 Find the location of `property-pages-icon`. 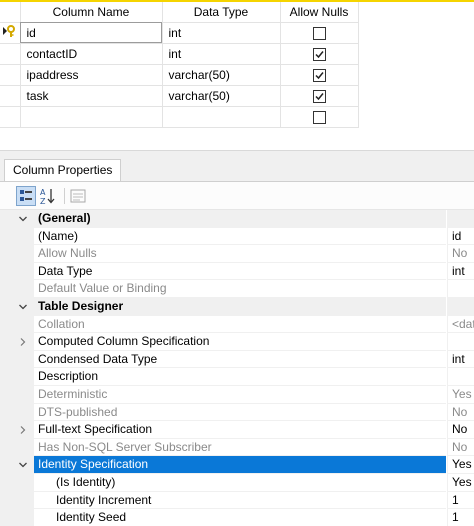

property-pages-icon is located at coordinates (78, 196).